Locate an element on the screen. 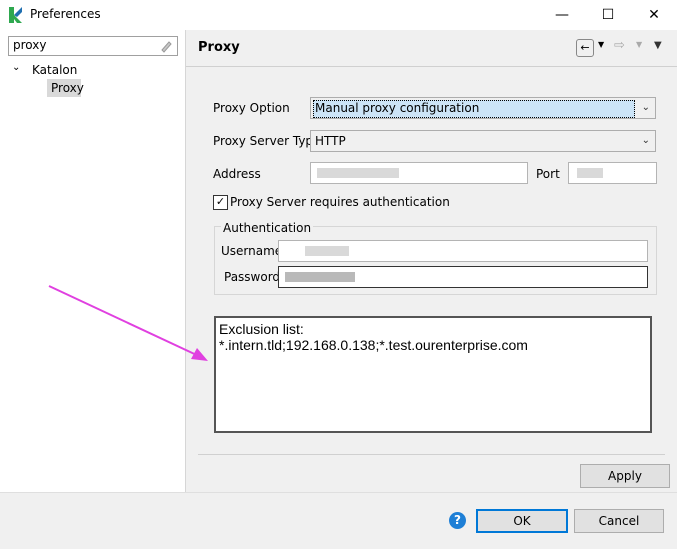 Image resolution: width=677 pixels, height=549 pixels. ok-label: OK is located at coordinates (522, 521).